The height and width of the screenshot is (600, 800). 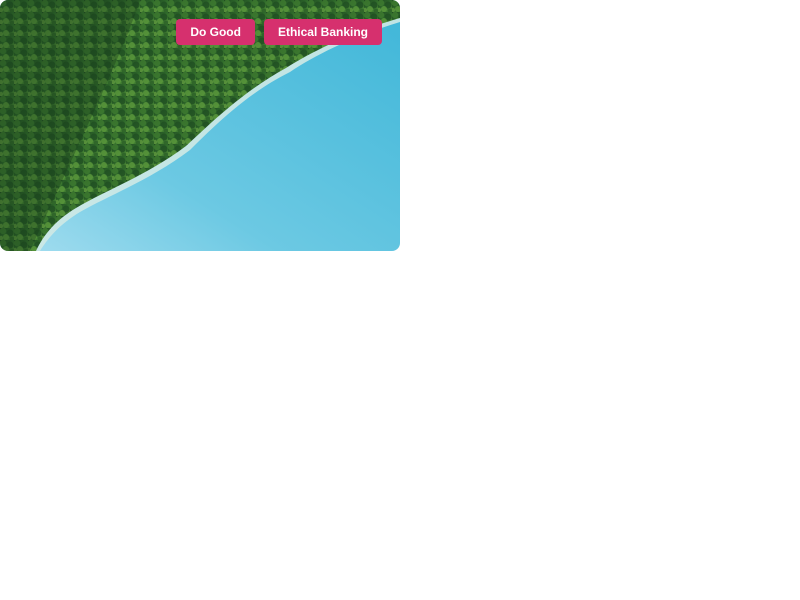 I want to click on tag-ethical-banking: Ethical Banking, so click(x=322, y=32).